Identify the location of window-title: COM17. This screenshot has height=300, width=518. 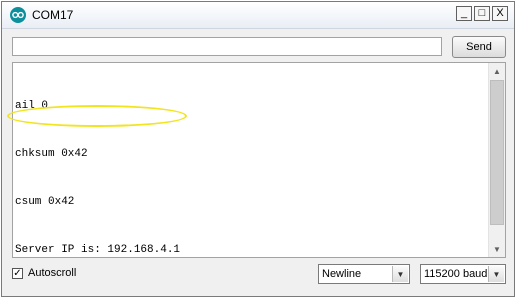
(53, 15).